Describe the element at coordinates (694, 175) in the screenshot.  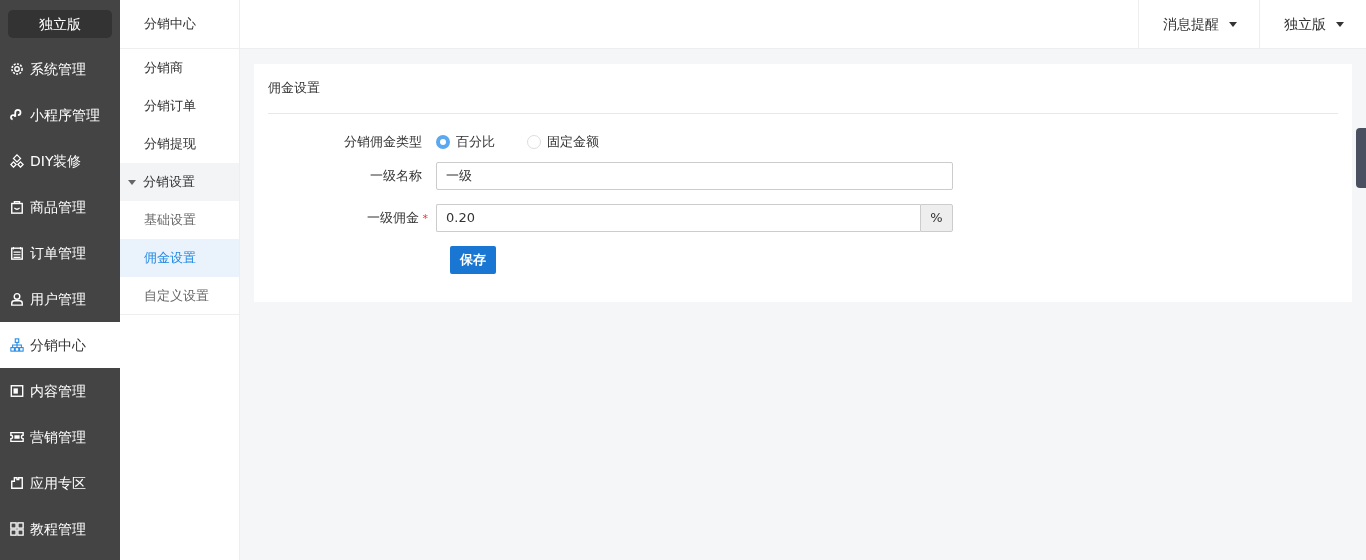
I see `text-input: 一级` at that location.